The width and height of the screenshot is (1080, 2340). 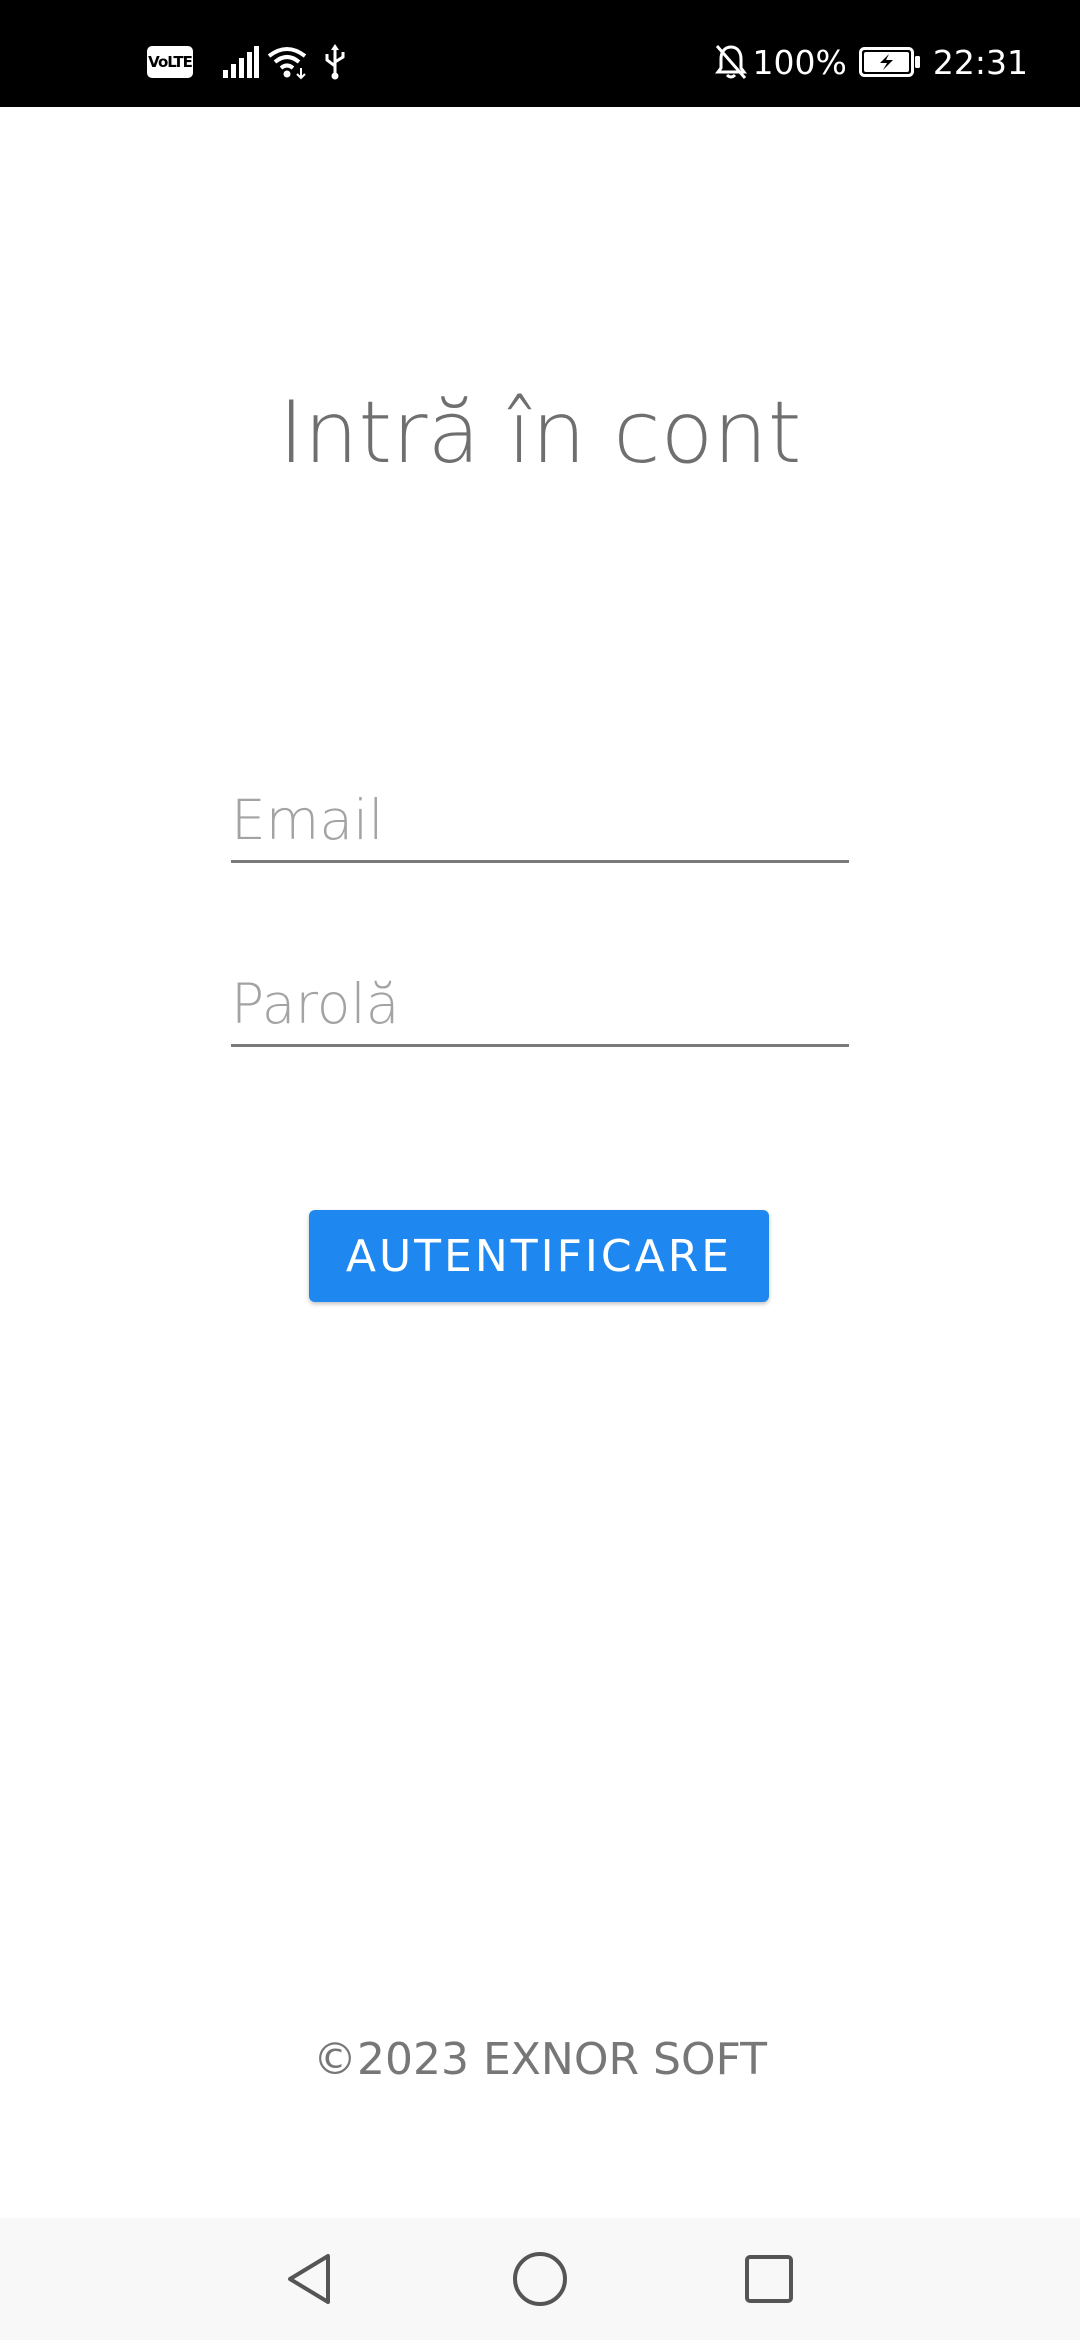 I want to click on email-input, so click(x=540, y=820).